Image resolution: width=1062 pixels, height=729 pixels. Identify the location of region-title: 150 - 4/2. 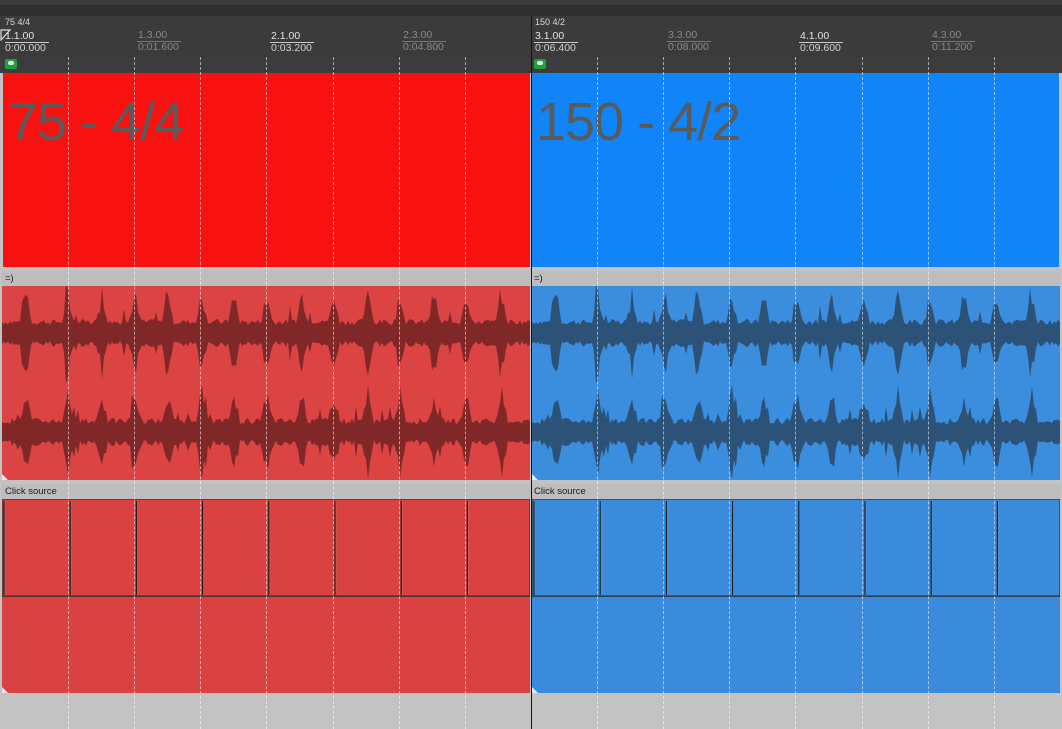
(638, 122).